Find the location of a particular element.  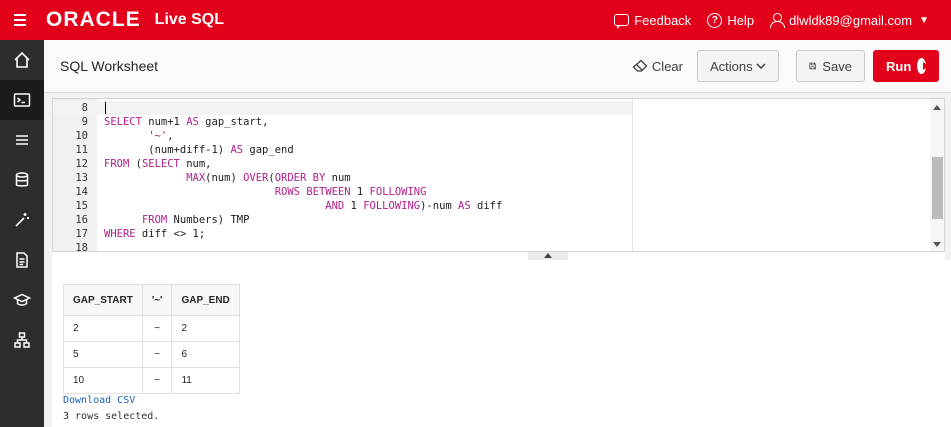

code-text: '~', is located at coordinates (161, 136).